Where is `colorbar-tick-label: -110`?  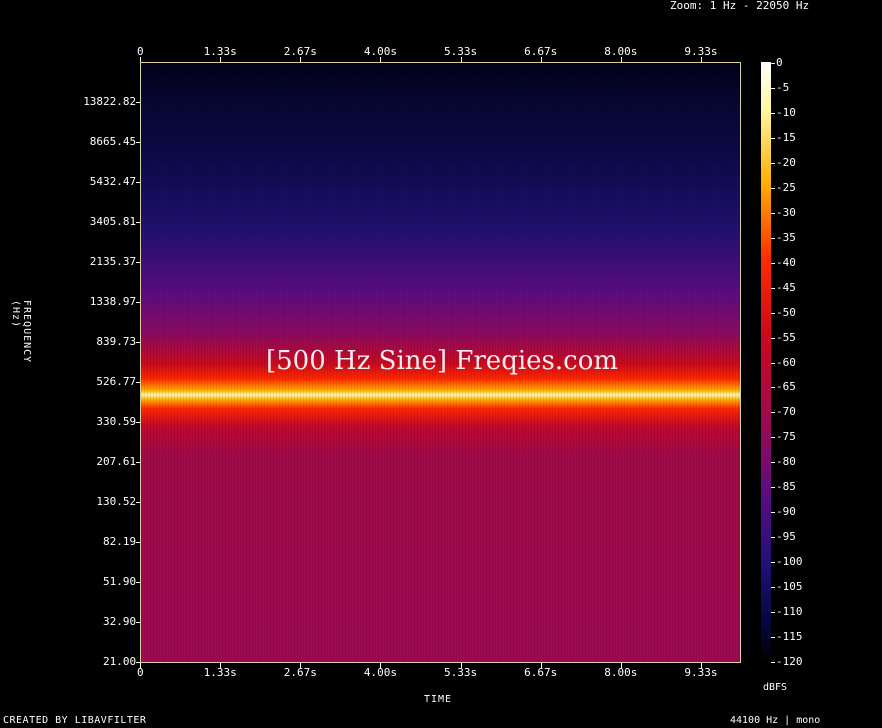
colorbar-tick-label: -110 is located at coordinates (789, 612).